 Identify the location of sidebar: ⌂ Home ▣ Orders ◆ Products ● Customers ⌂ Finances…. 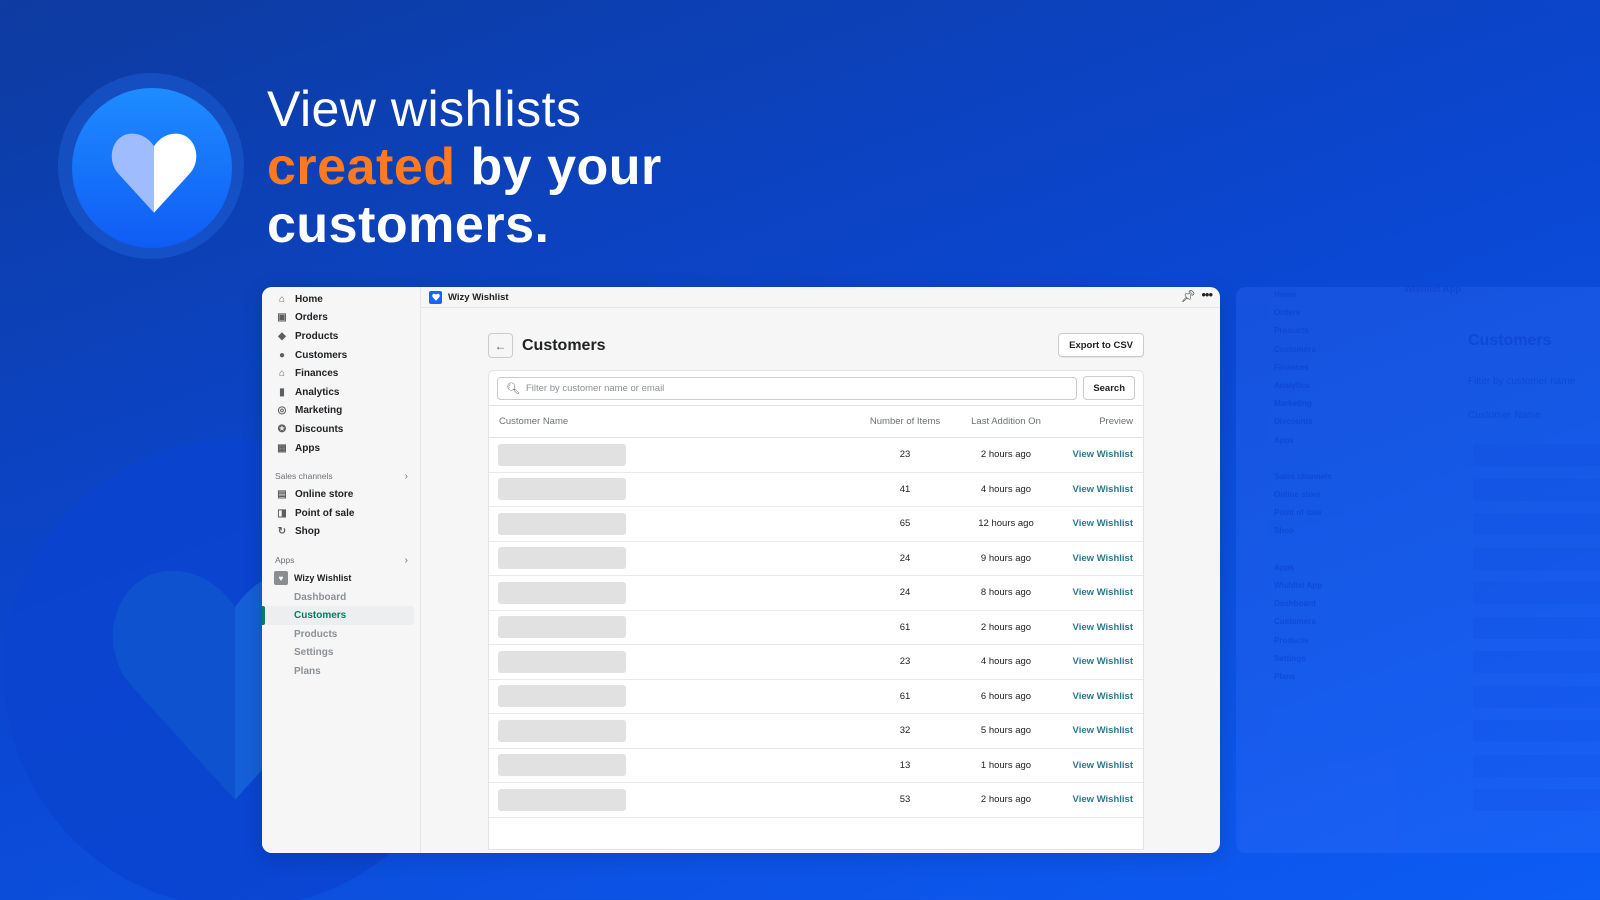
(341, 570).